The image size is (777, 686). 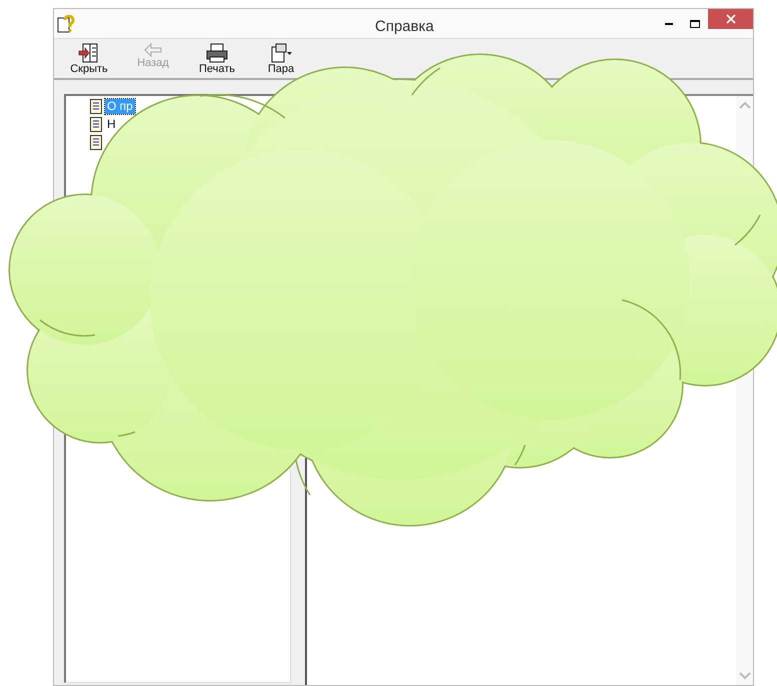 I want to click on left-arrow-icon, so click(x=153, y=50).